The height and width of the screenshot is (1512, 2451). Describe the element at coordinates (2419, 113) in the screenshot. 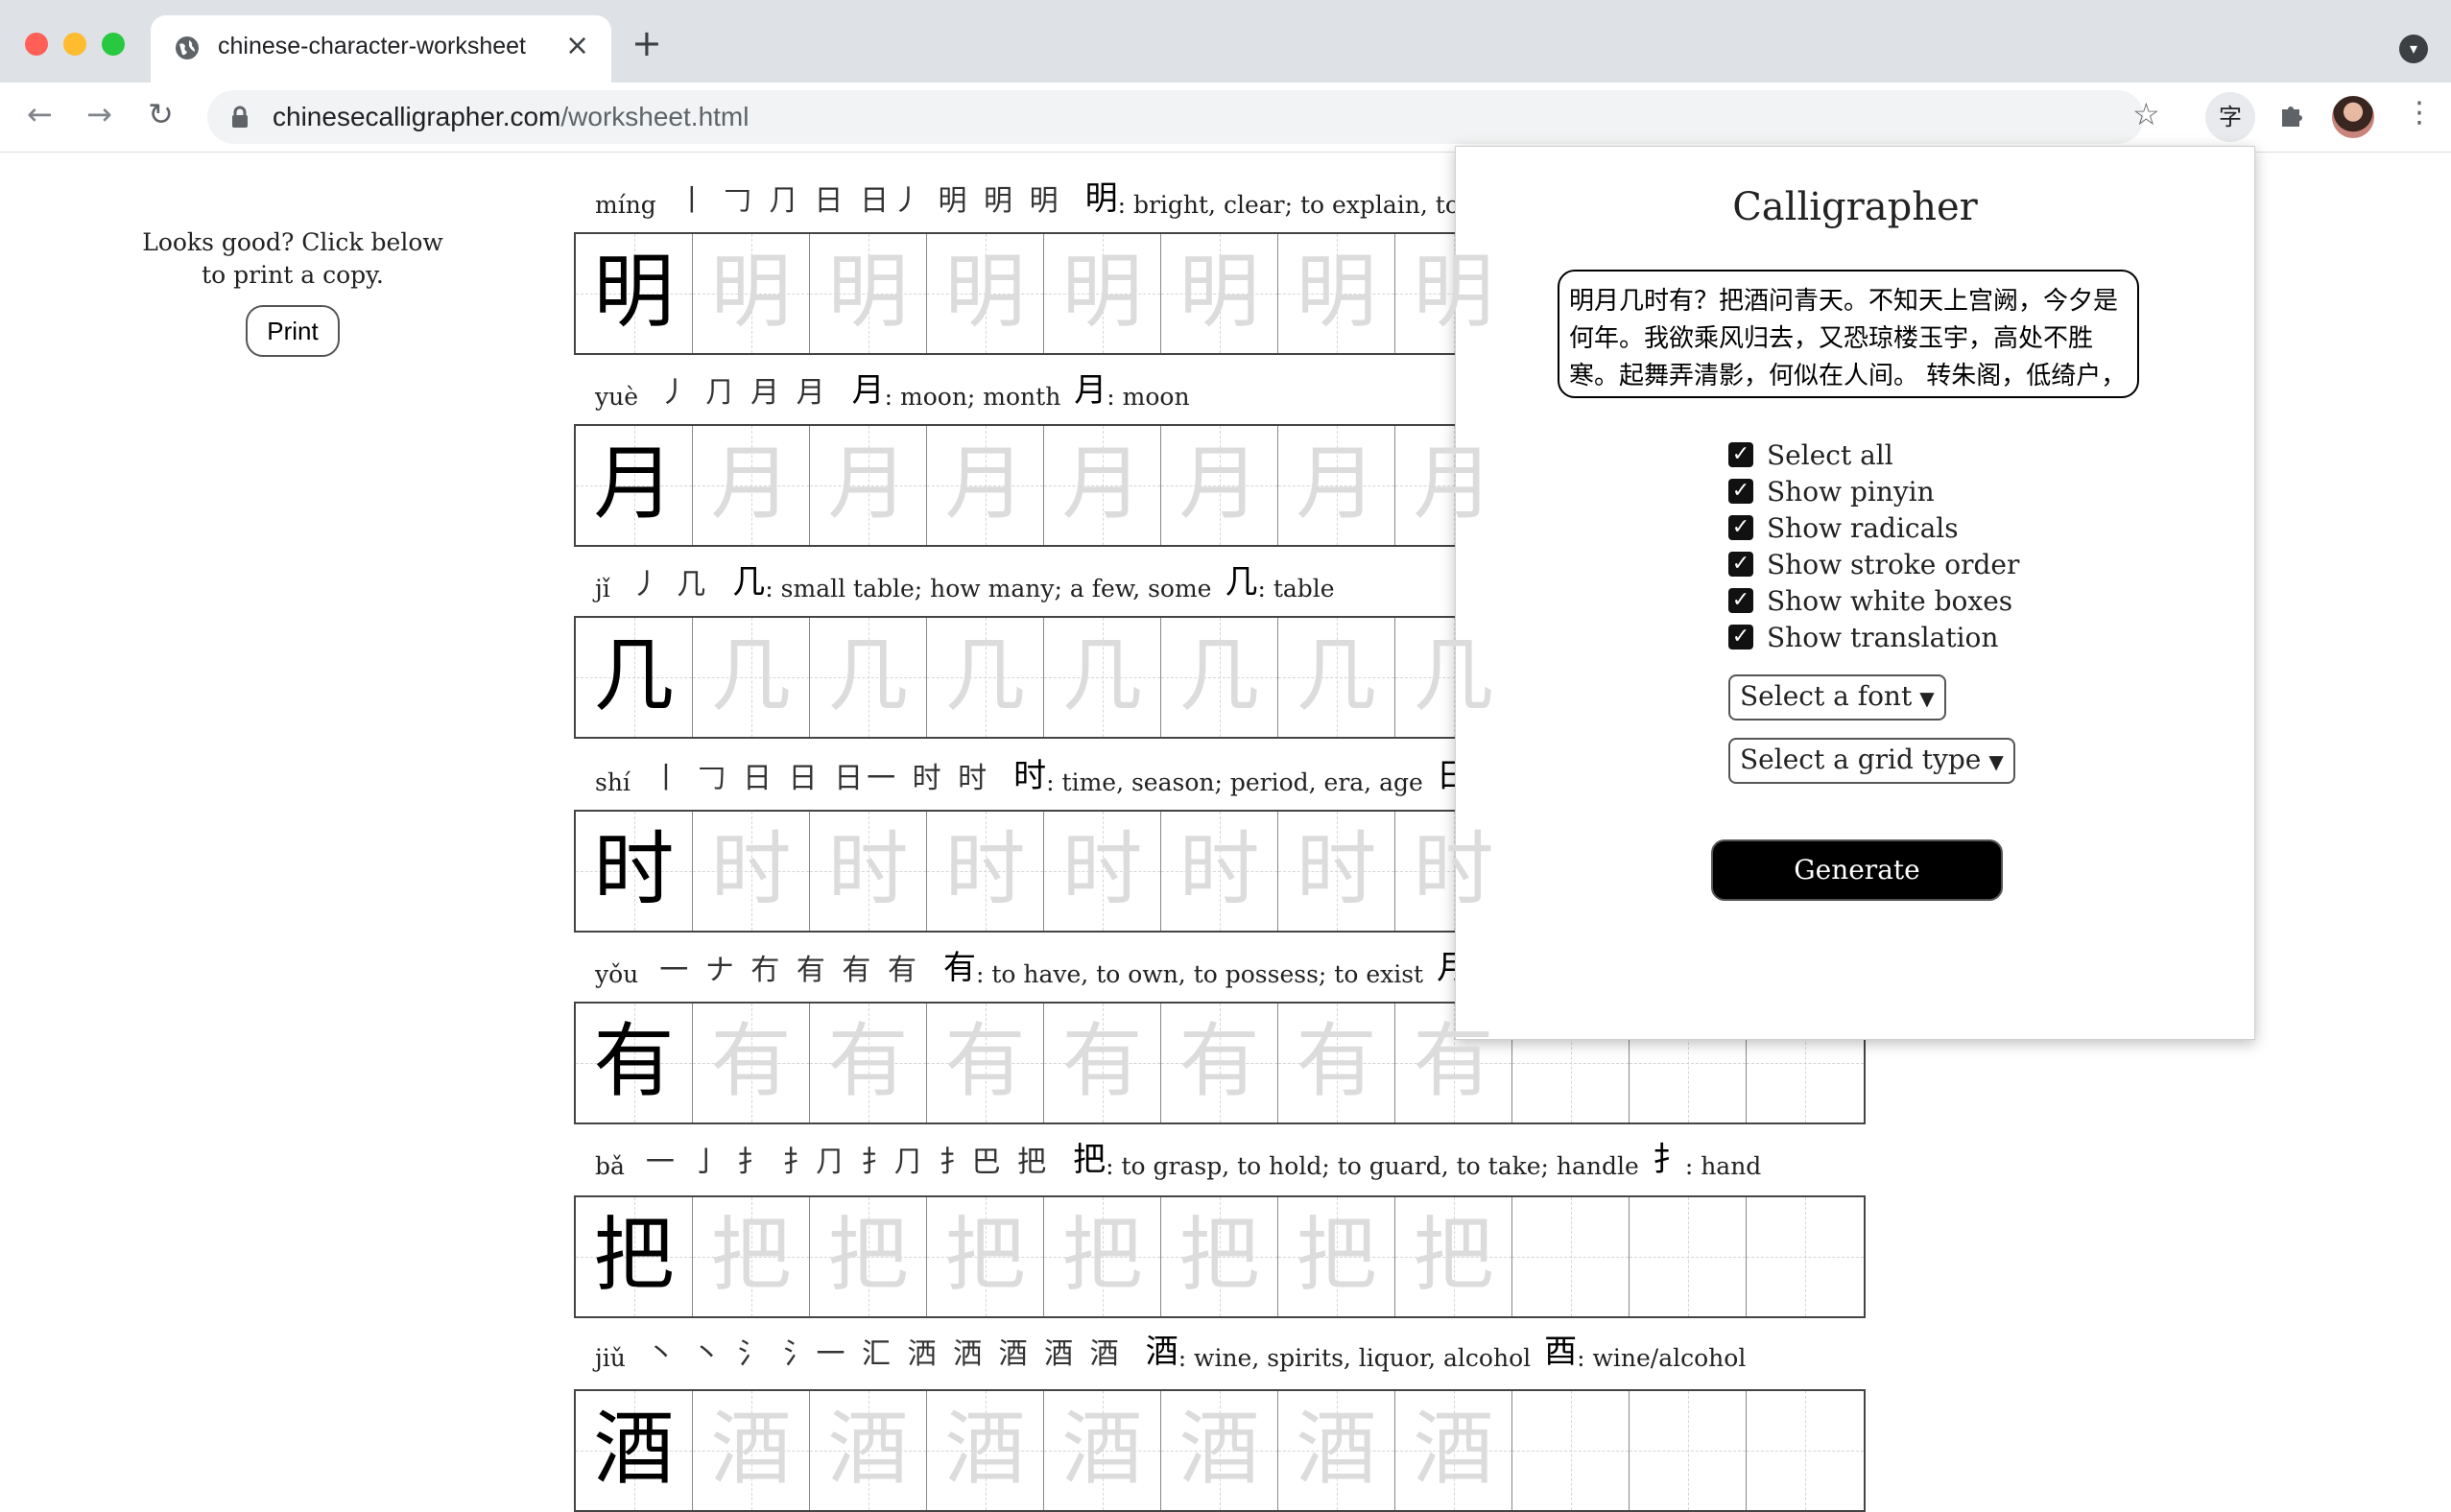

I see `menu-kebab-icon: ⋮` at that location.